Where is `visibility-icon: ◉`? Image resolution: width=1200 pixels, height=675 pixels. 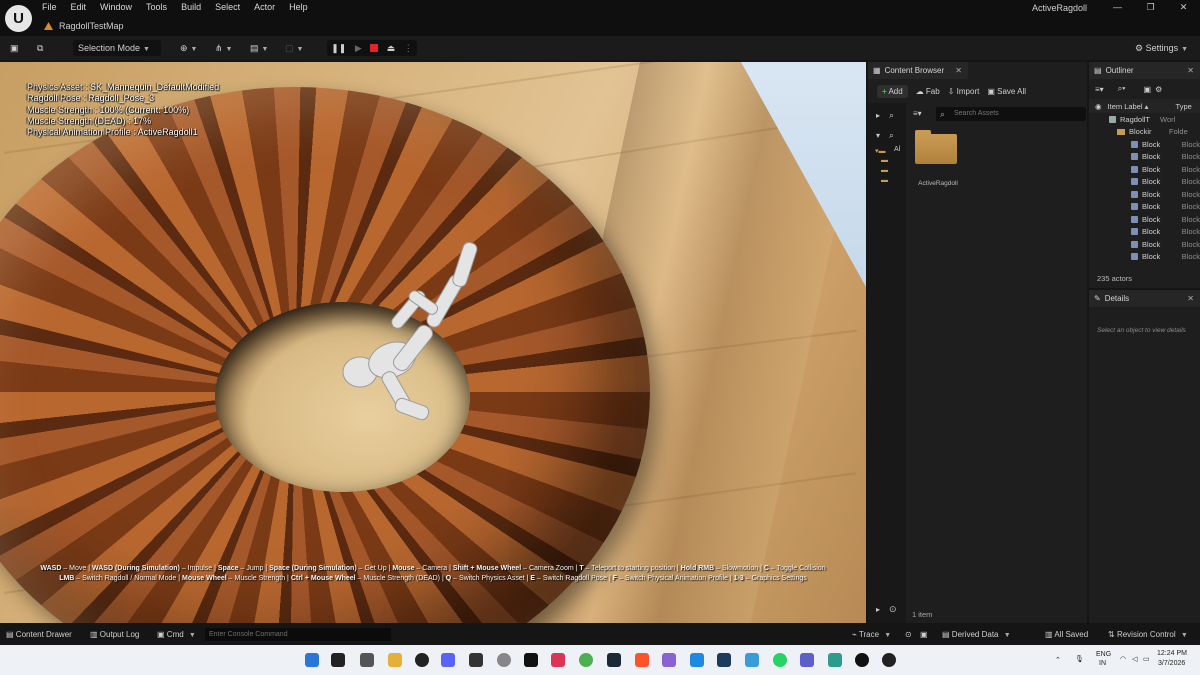 visibility-icon: ◉ is located at coordinates (1098, 106).